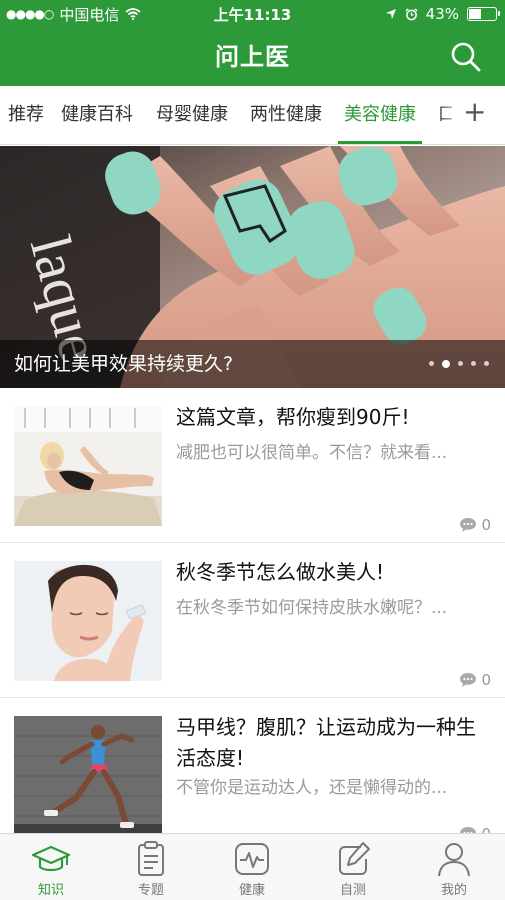 Image resolution: width=505 pixels, height=900 pixels. Describe the element at coordinates (151, 858) in the screenshot. I see `clipboard-icon` at that location.